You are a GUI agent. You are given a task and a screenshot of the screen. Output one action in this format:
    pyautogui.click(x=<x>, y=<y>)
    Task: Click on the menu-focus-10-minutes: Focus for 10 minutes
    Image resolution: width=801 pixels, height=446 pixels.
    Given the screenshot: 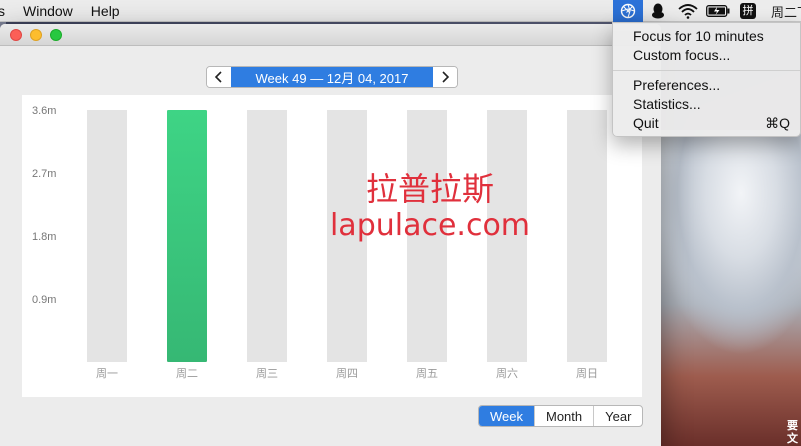 What is the action you would take?
    pyautogui.click(x=706, y=36)
    